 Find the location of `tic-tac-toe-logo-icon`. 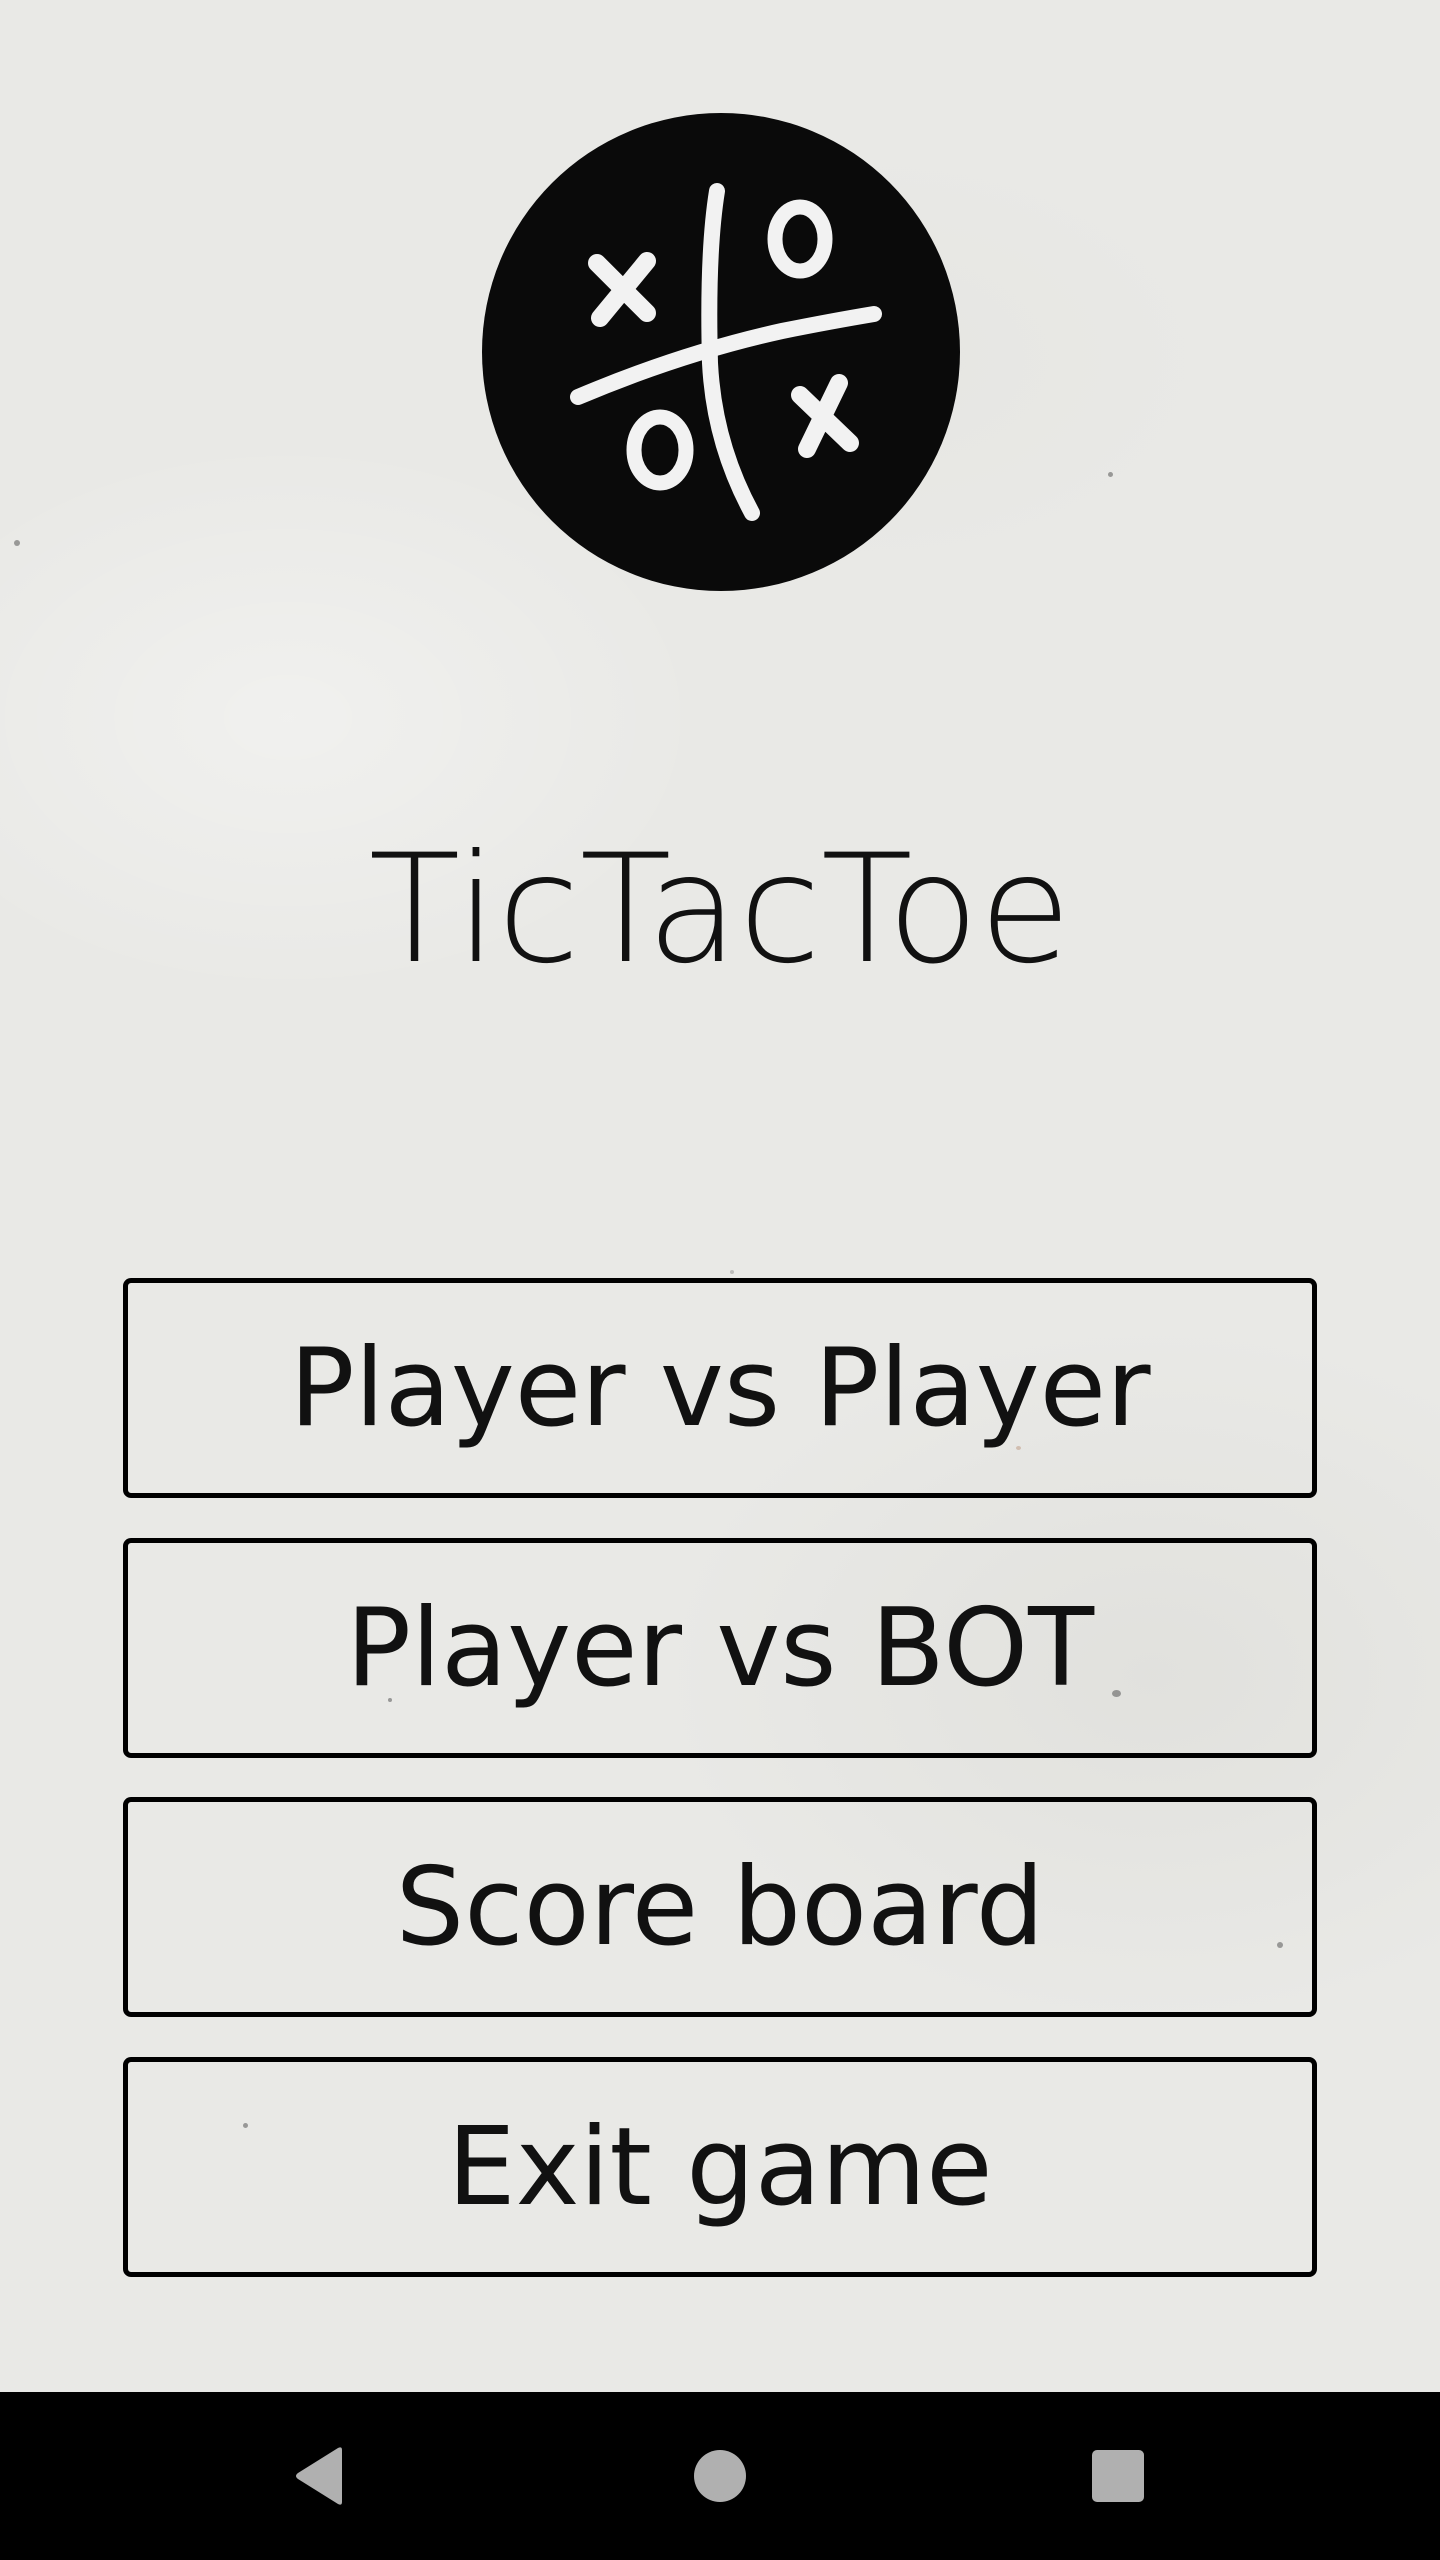

tic-tac-toe-logo-icon is located at coordinates (721, 352).